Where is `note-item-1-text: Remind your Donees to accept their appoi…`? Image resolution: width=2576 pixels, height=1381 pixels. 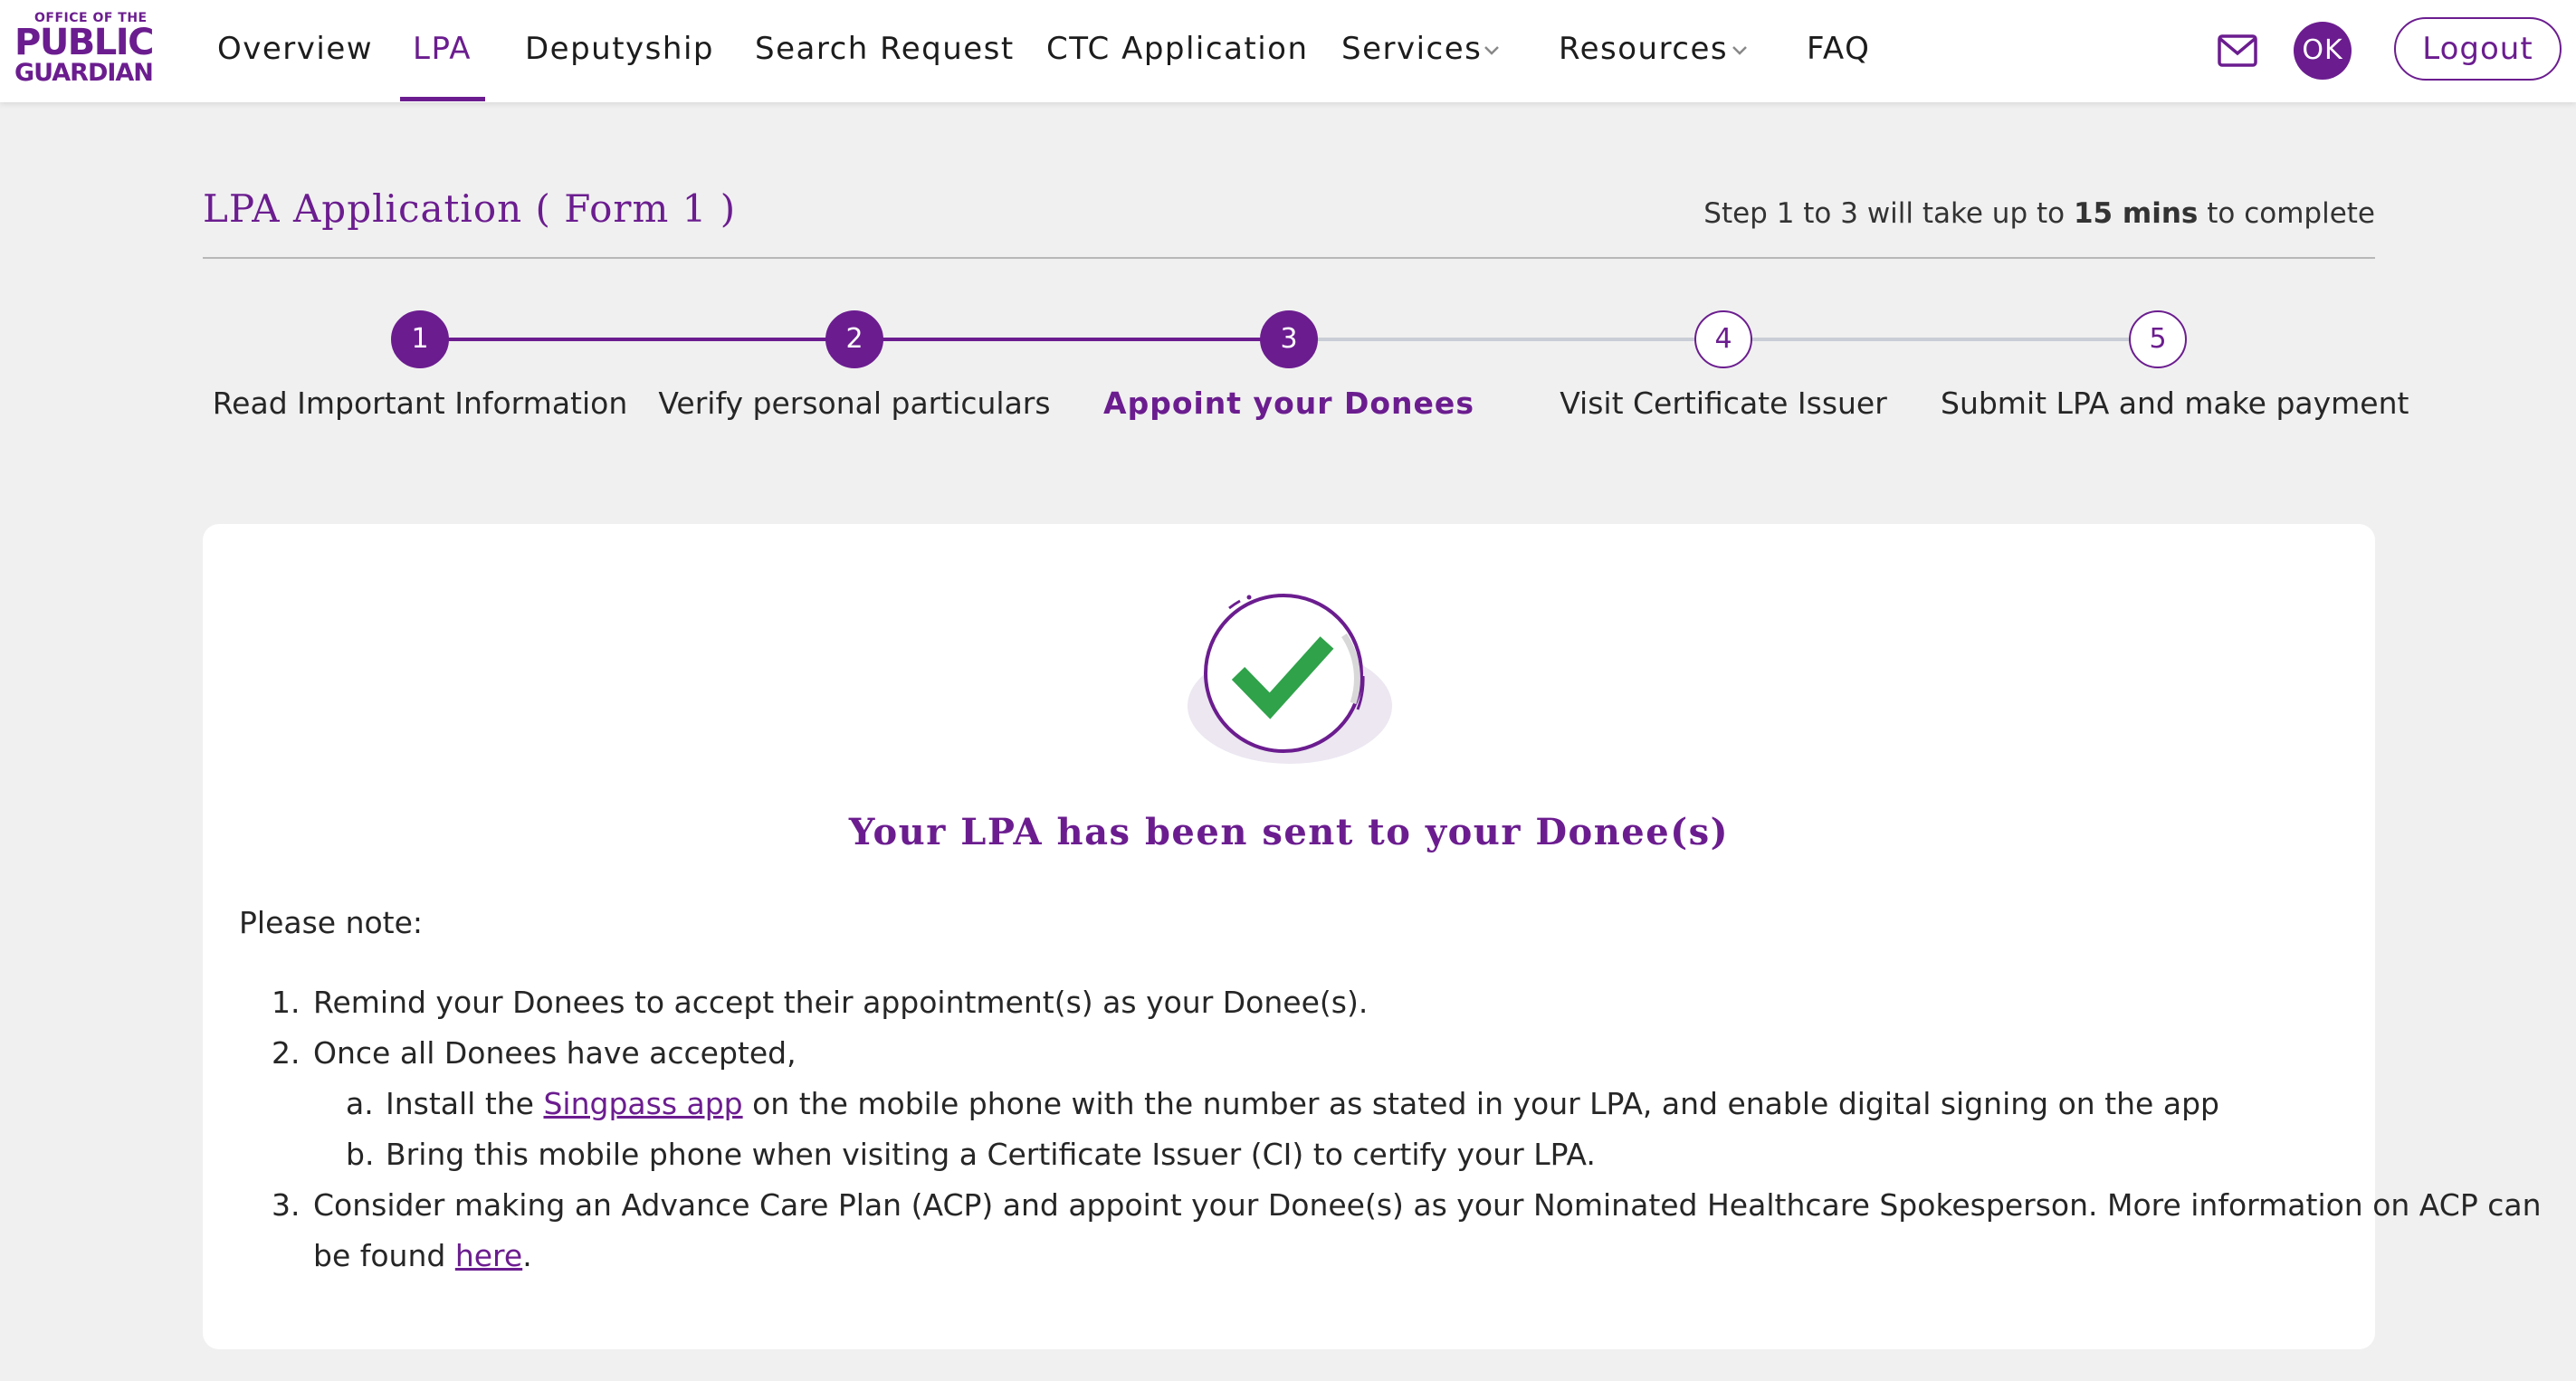 note-item-1-text: Remind your Donees to accept their appoi… is located at coordinates (841, 1002).